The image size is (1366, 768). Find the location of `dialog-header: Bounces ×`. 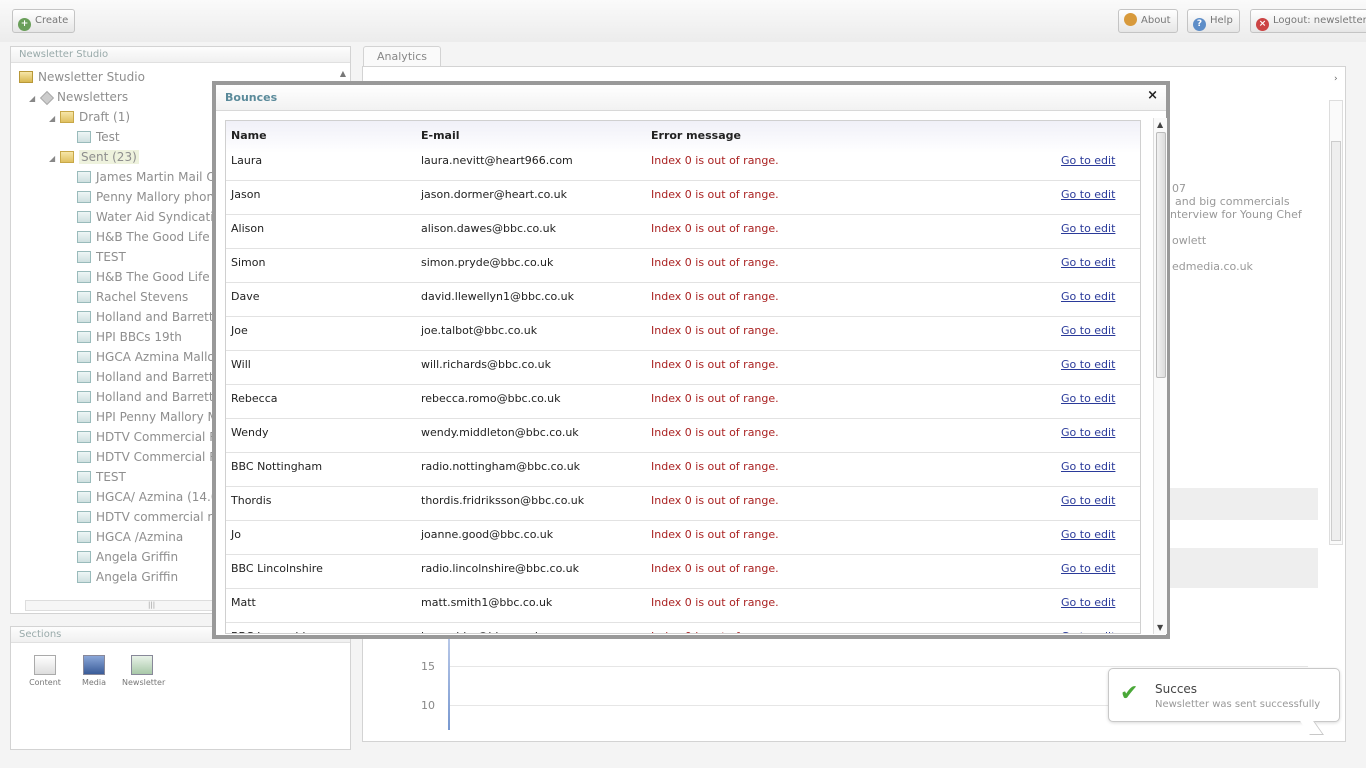

dialog-header: Bounces × is located at coordinates (691, 98).